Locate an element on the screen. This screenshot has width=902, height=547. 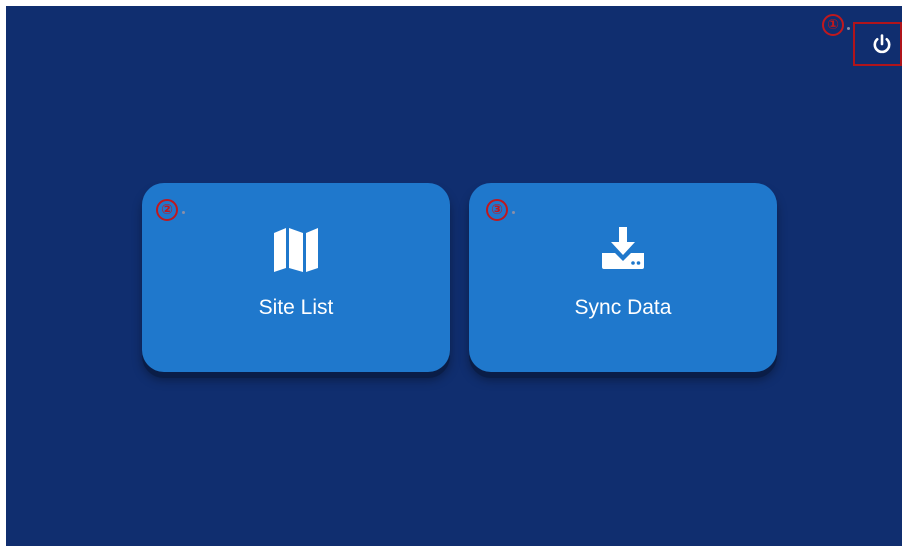
sync-data-label: Sync Data is located at coordinates (623, 307).